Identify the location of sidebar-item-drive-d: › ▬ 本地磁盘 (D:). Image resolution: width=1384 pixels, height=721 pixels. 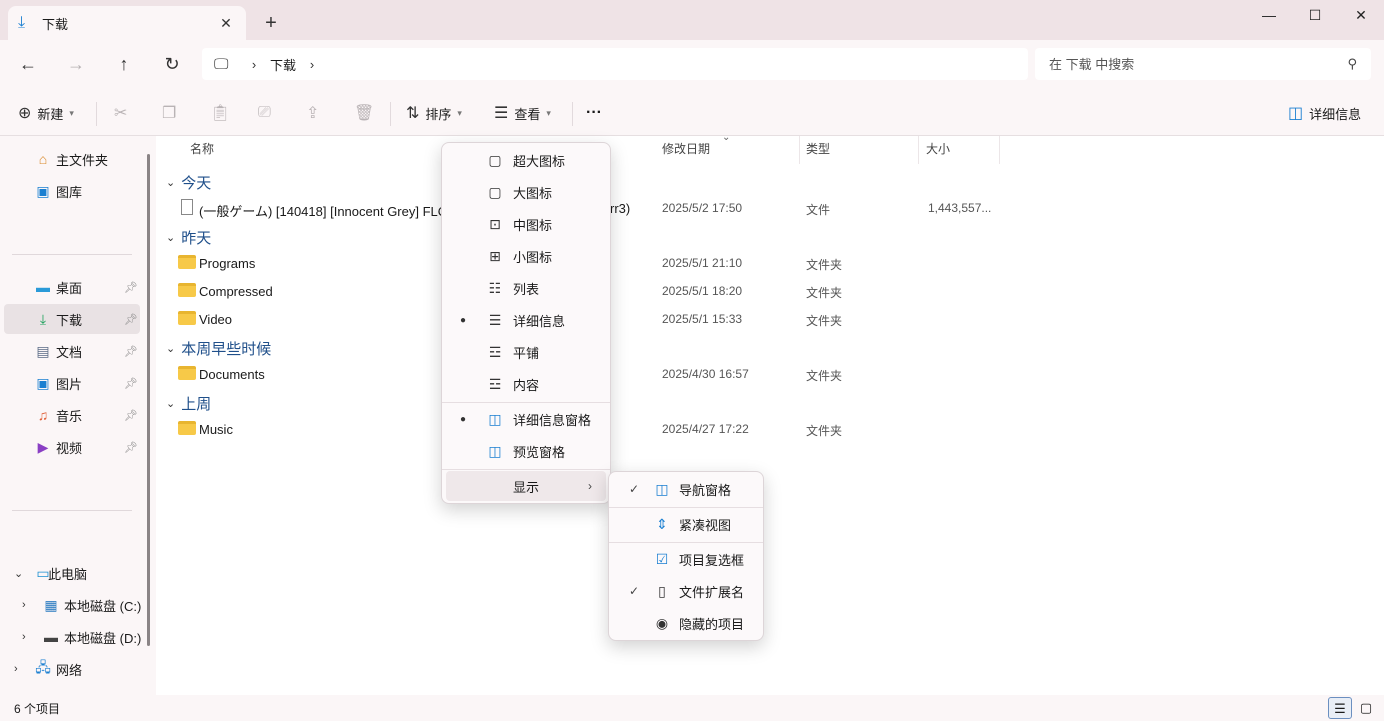
(78, 637).